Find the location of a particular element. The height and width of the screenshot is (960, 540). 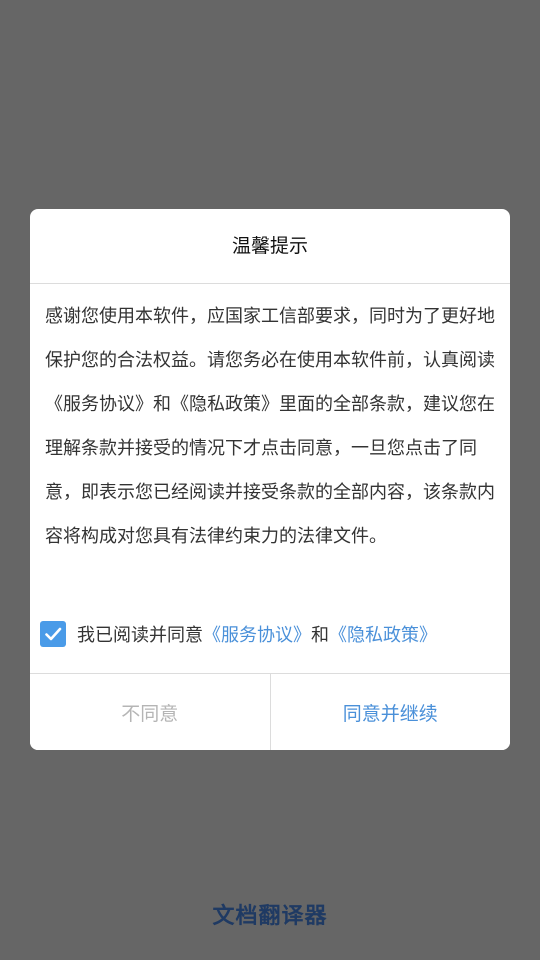

agree-continue-button: 同意并继续 is located at coordinates (390, 712).